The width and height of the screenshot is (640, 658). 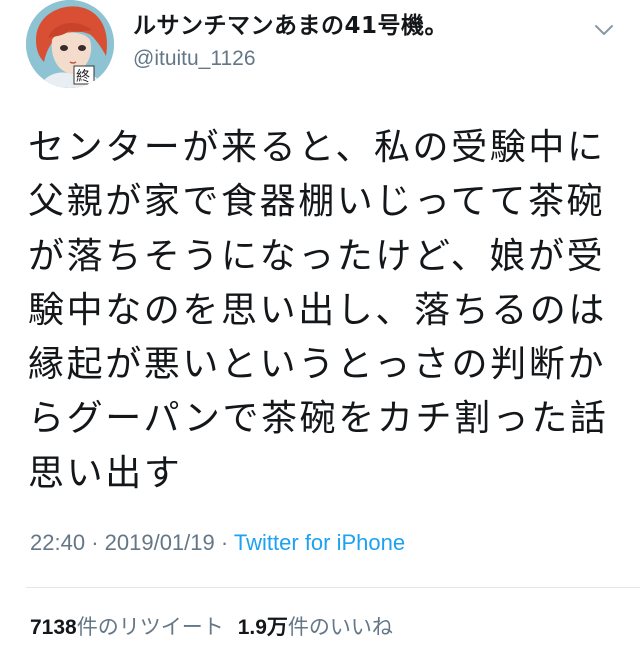 I want to click on tweet-text-line: 縁起が悪いというとっさの判断か, so click(x=317, y=365).